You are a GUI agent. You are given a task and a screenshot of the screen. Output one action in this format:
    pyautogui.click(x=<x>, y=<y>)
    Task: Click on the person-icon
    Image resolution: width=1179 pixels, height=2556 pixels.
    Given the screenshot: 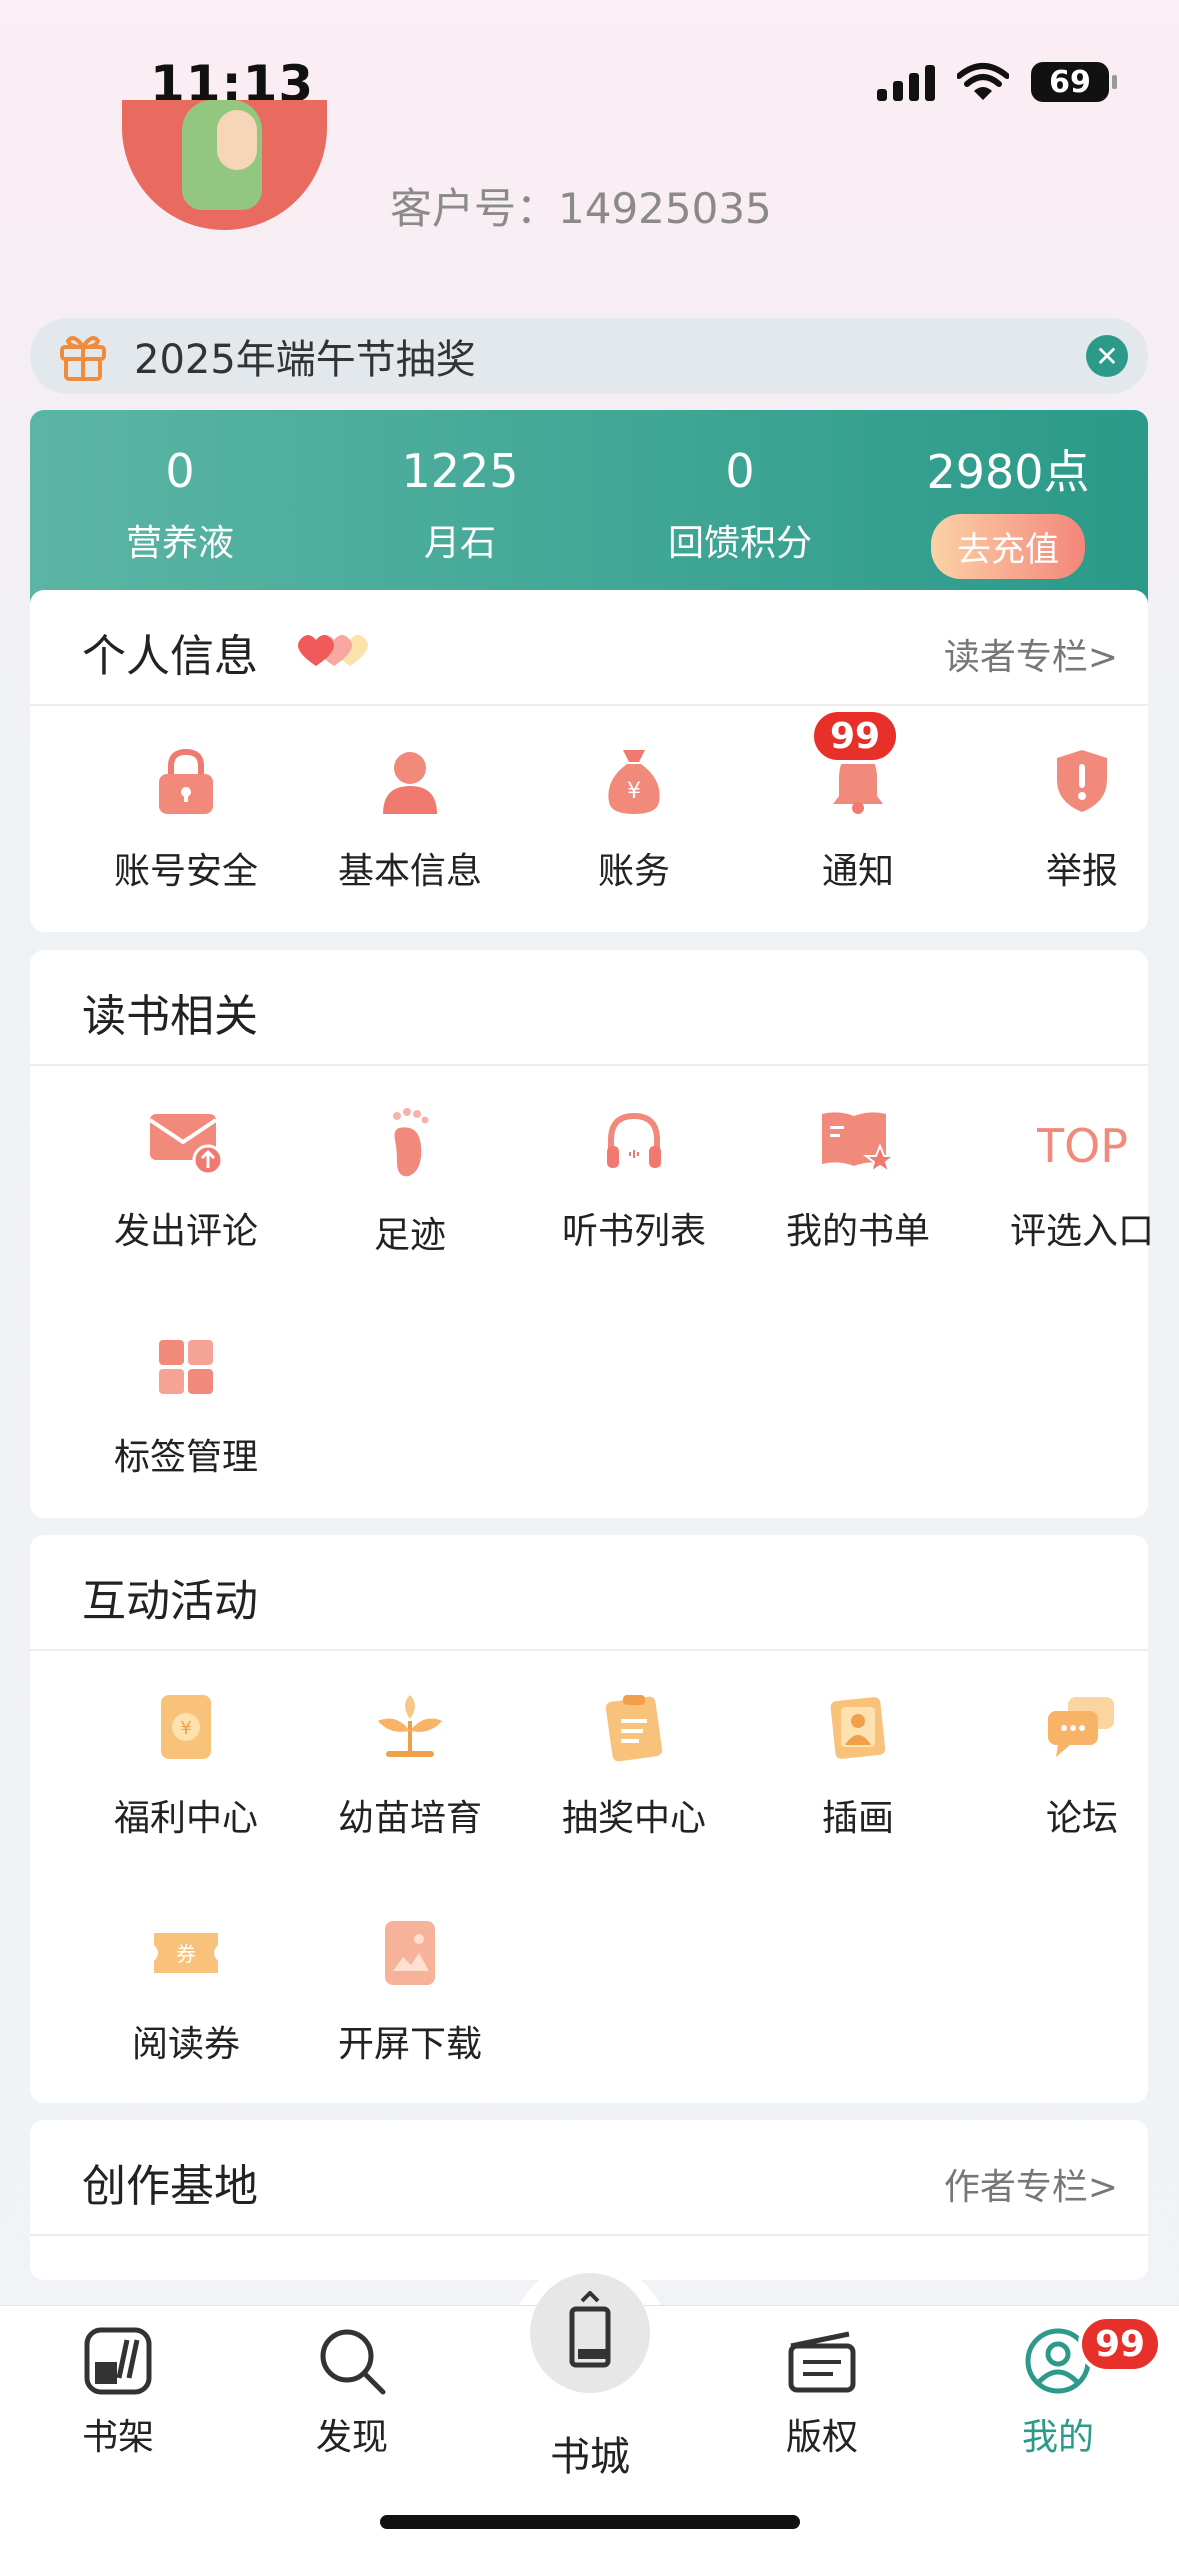 What is the action you would take?
    pyautogui.click(x=410, y=783)
    